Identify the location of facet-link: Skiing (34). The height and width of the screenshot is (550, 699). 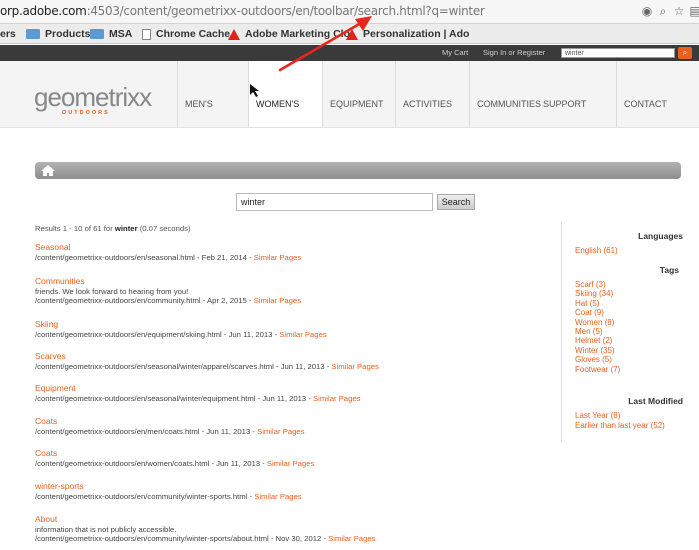
(594, 293).